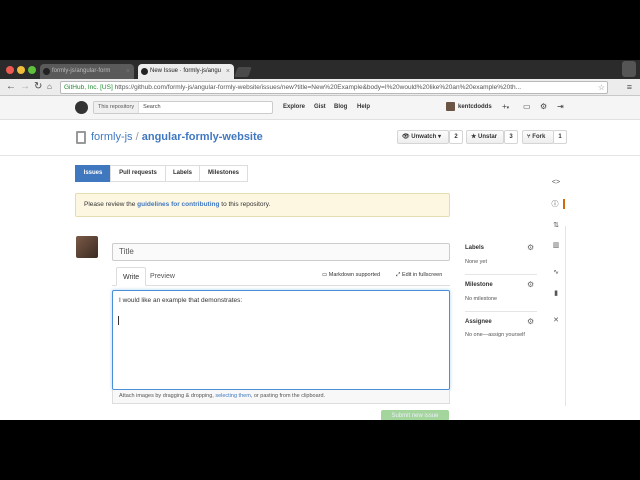  I want to click on notice-text: Please review the, so click(111, 204).